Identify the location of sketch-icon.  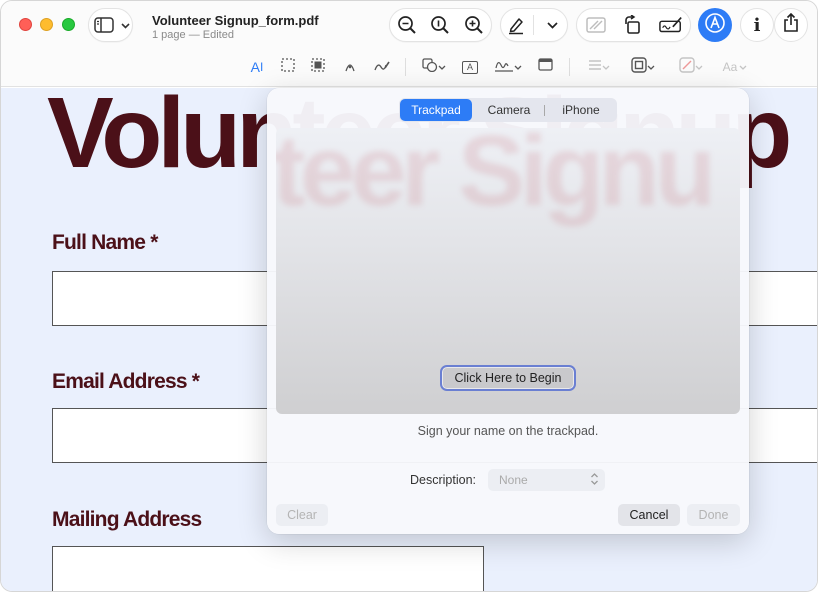
(350, 67).